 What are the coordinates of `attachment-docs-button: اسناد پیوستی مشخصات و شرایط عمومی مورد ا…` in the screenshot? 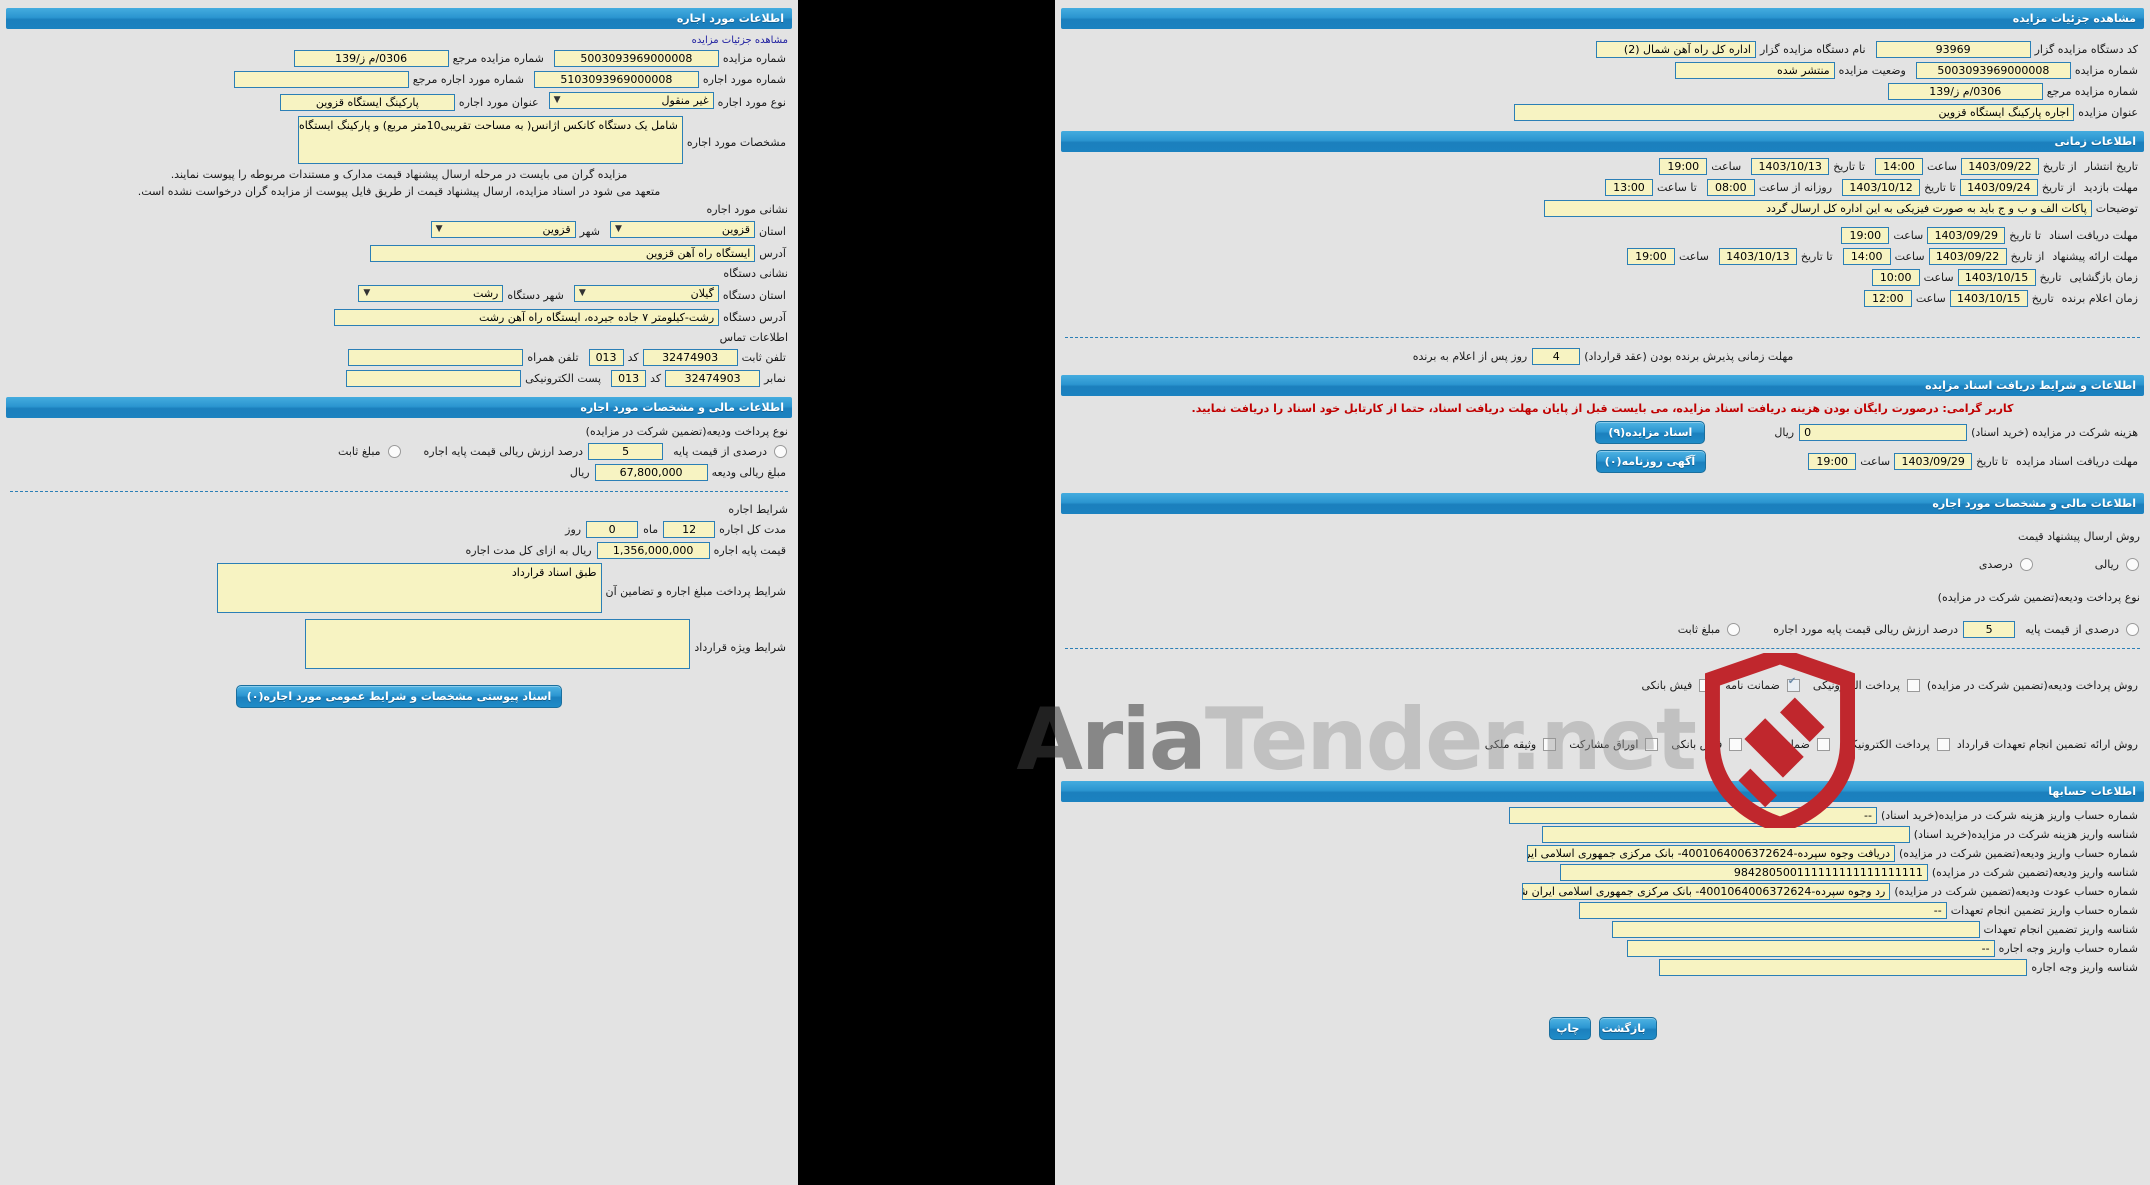 It's located at (399, 696).